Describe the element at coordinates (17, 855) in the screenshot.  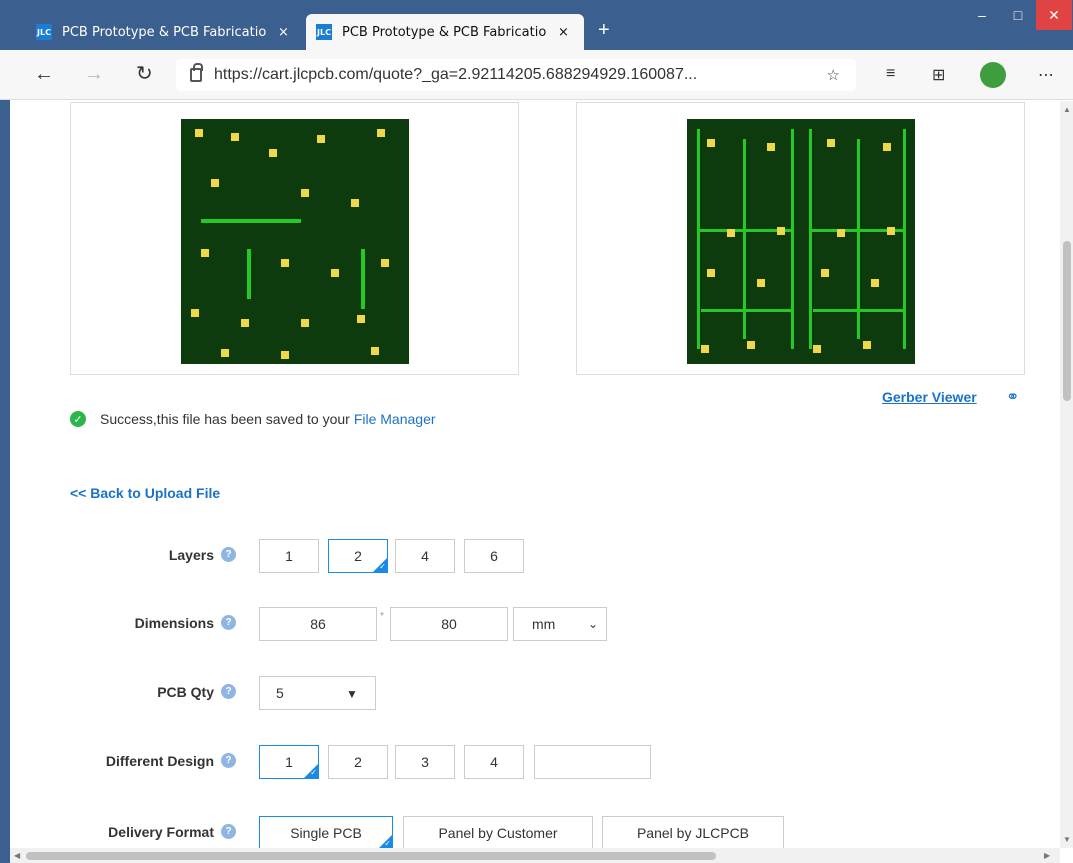
I see `scroll-left-icon: ◀` at that location.